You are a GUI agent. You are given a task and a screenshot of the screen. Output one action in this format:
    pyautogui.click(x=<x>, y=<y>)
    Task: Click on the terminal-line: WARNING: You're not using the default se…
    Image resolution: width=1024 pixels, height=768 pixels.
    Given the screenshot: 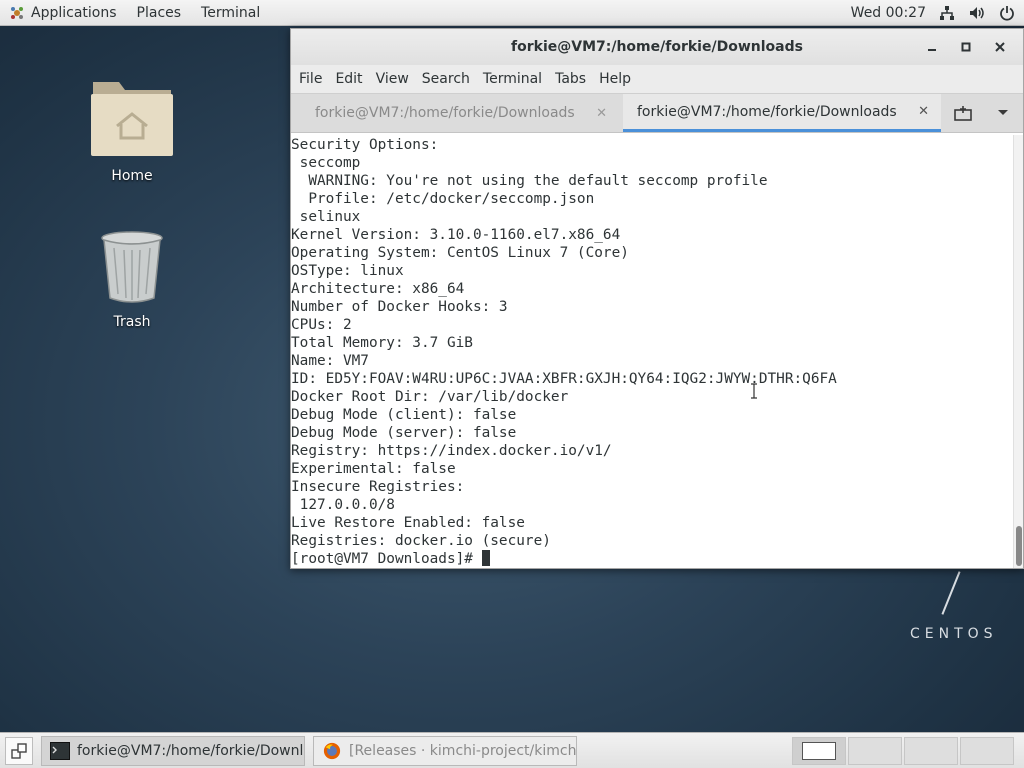 What is the action you would take?
    pyautogui.click(x=529, y=181)
    